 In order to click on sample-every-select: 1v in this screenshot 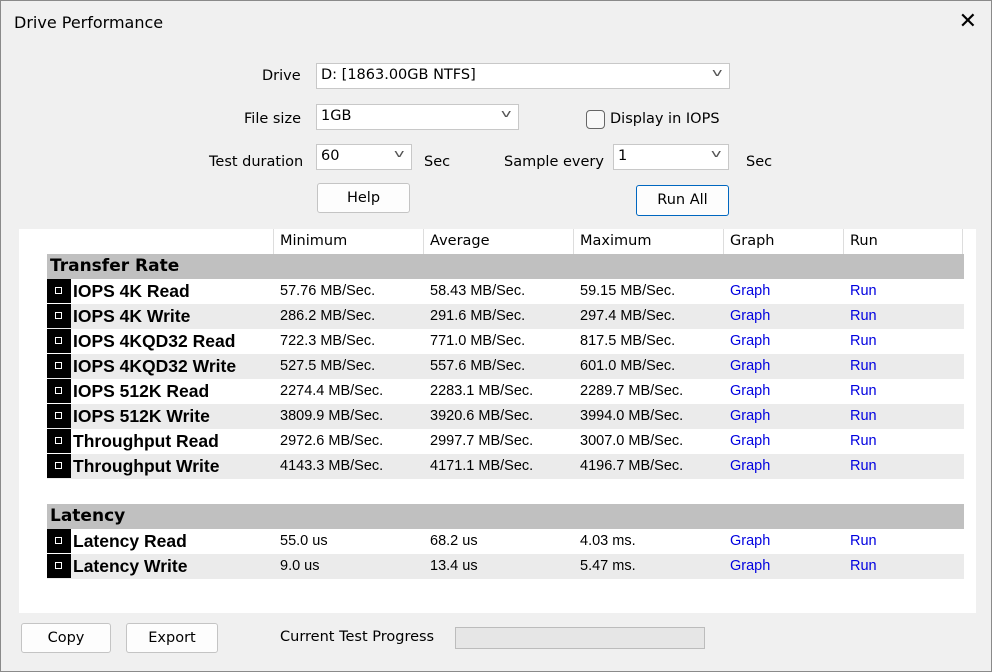, I will do `click(671, 157)`.